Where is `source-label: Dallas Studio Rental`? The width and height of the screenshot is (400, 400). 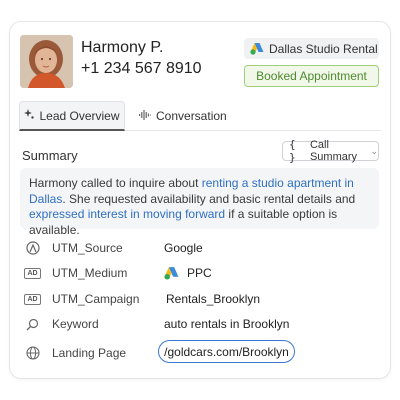
source-label: Dallas Studio Rental is located at coordinates (323, 48).